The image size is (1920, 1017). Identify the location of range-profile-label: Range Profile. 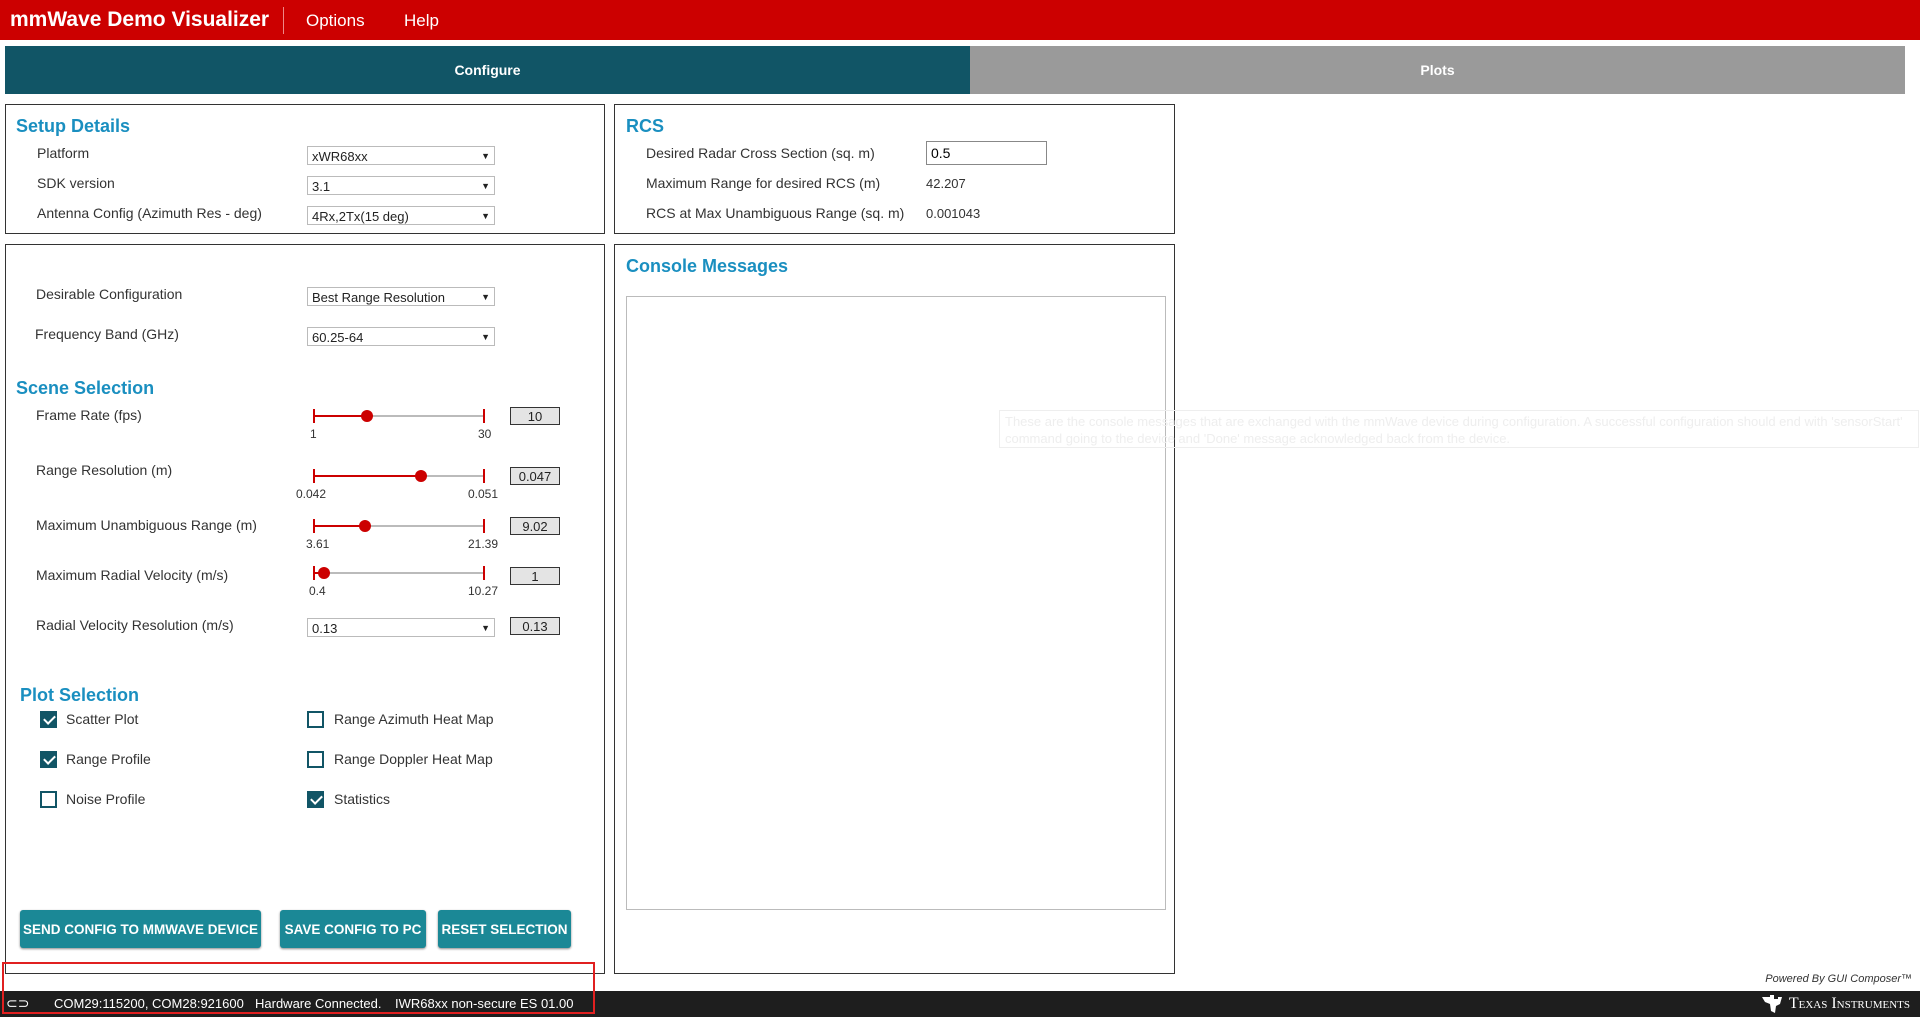
(108, 759).